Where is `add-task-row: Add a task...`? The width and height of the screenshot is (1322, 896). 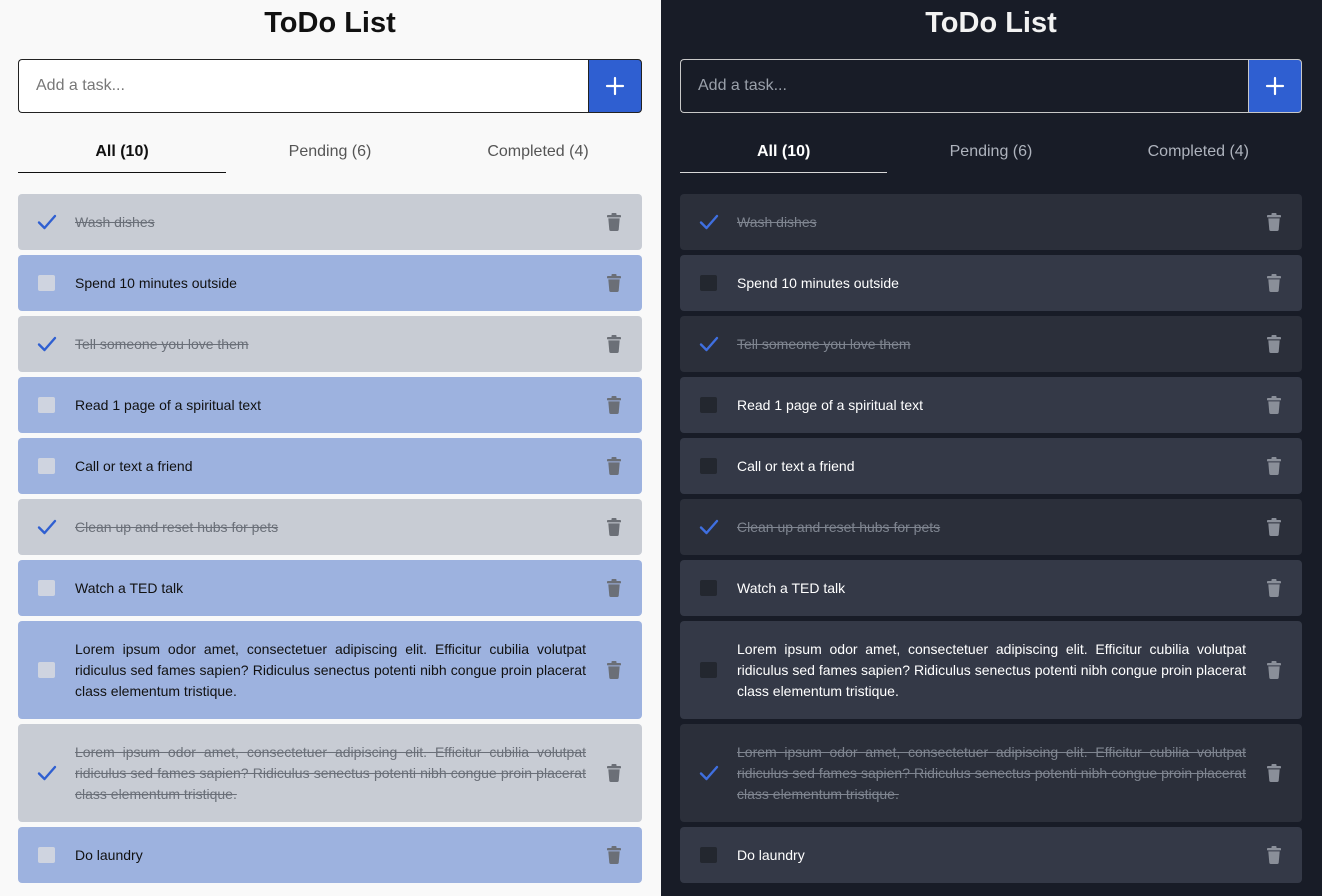 add-task-row: Add a task... is located at coordinates (330, 86).